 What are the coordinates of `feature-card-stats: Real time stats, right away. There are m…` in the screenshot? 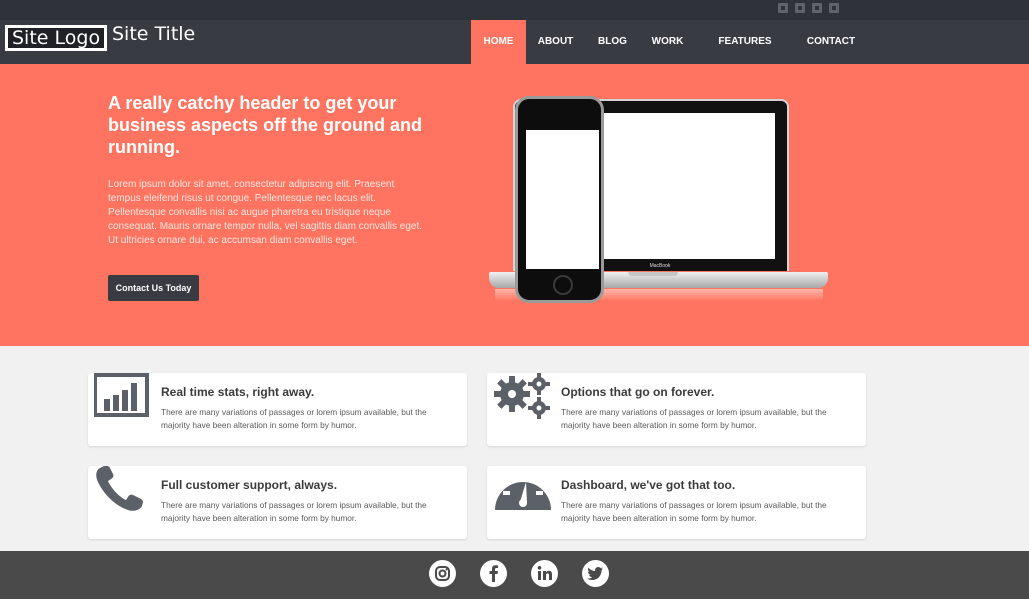 It's located at (277, 409).